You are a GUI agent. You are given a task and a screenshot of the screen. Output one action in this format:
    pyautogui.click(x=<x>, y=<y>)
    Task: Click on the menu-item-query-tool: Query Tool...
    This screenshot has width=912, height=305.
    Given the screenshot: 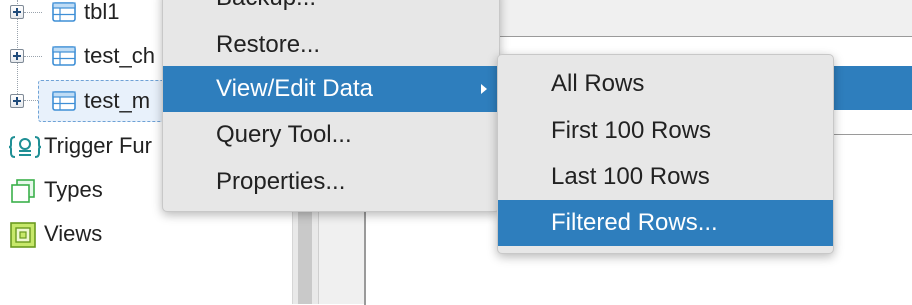 What is the action you would take?
    pyautogui.click(x=331, y=135)
    